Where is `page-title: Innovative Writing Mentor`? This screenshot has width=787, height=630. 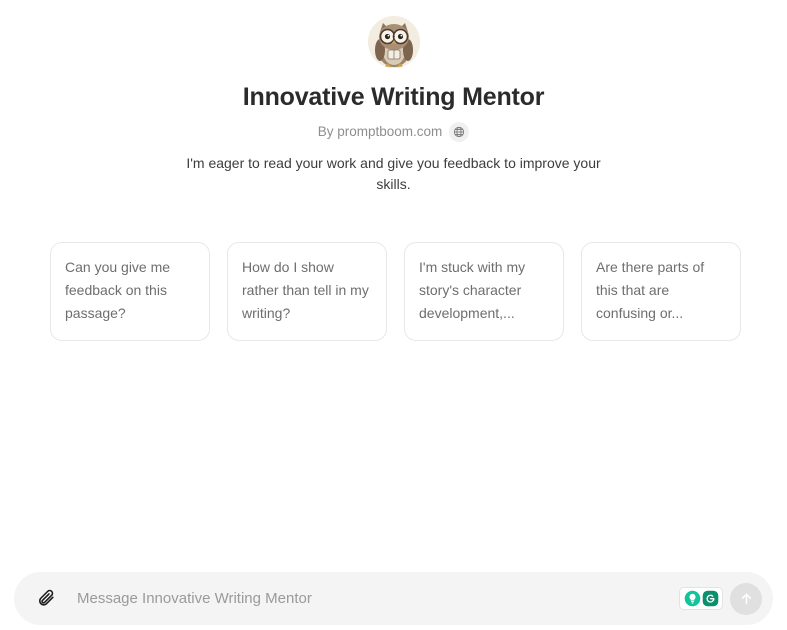
page-title: Innovative Writing Mentor is located at coordinates (393, 97).